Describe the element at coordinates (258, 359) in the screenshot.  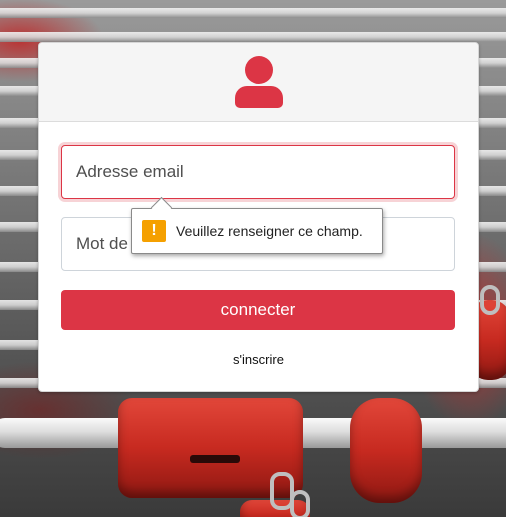
I see `signup-link: s'inscrire` at that location.